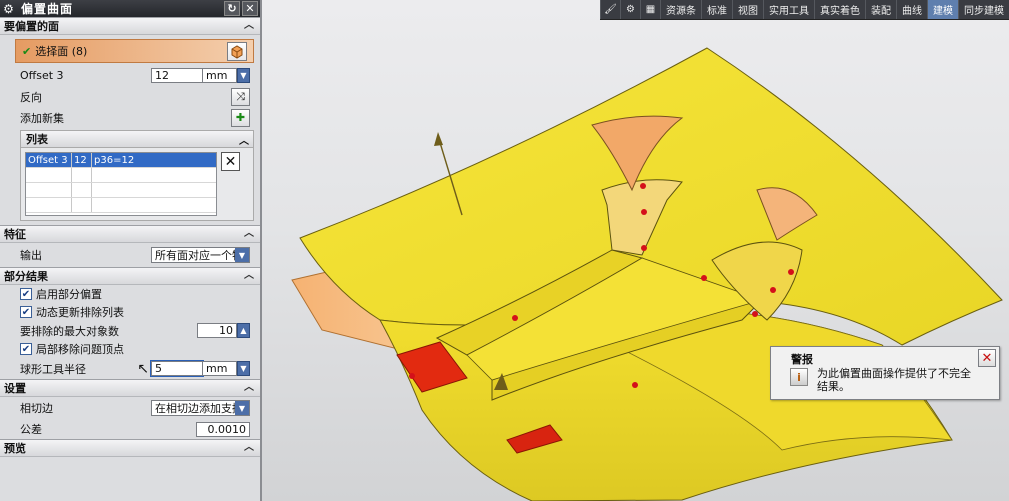 The height and width of the screenshot is (501, 1009). What do you see at coordinates (220, 75) in the screenshot?
I see `offset-unit: mm` at bounding box center [220, 75].